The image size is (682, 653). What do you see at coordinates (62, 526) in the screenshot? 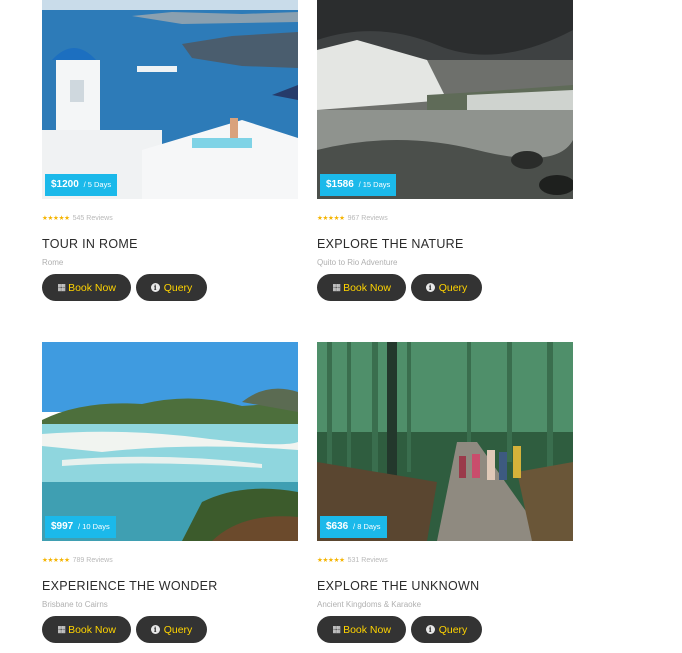
I see `price: $997` at bounding box center [62, 526].